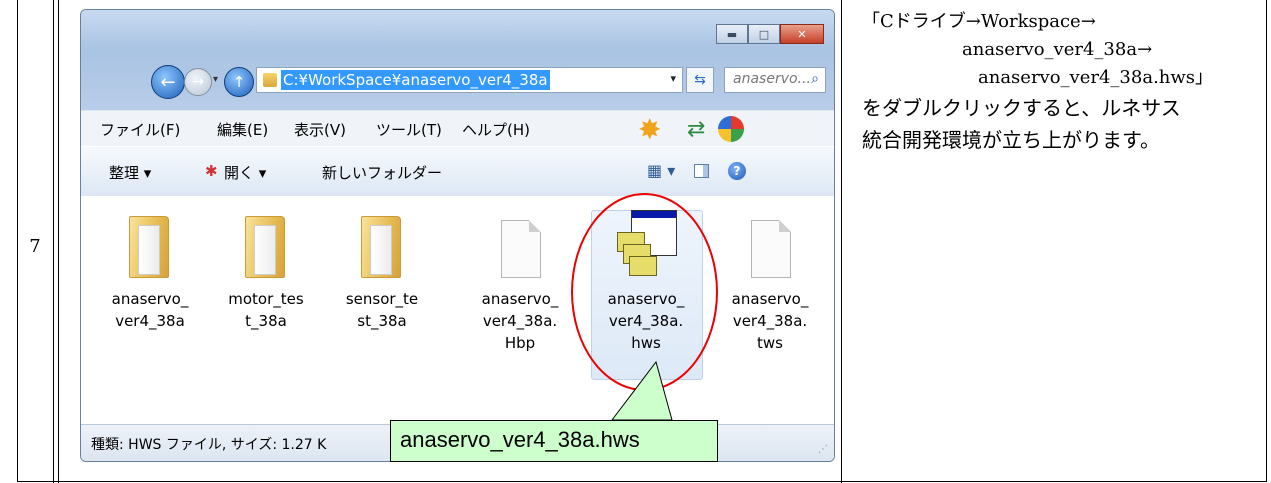 The image size is (1271, 483). Describe the element at coordinates (150, 310) in the screenshot. I see `item-label: anaservo_ ver4_38a` at that location.